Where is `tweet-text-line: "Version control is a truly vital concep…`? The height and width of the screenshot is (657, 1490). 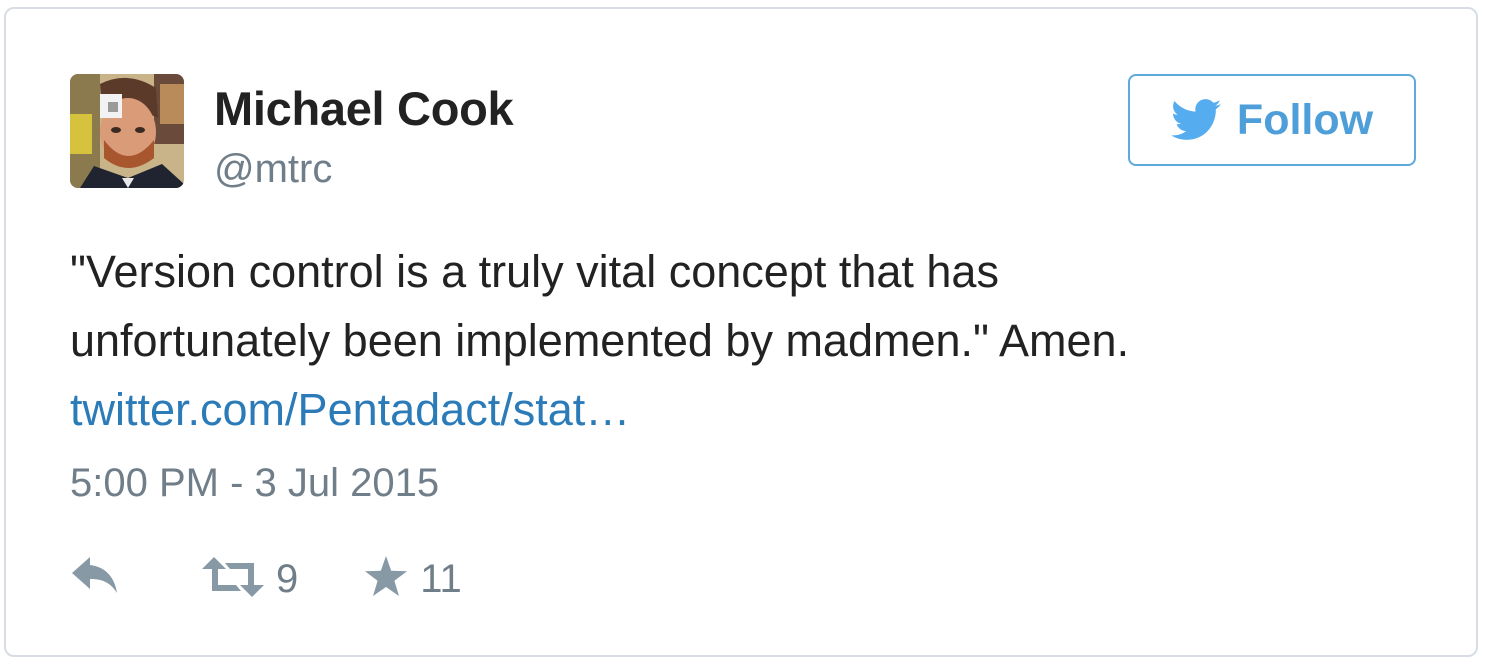
tweet-text-line: "Version control is a truly vital concep… is located at coordinates (534, 271).